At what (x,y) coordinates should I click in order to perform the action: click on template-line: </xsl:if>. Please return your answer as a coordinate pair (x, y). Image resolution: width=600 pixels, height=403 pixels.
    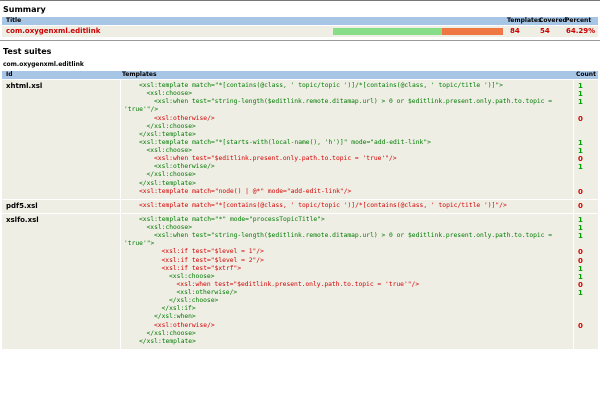
    Looking at the image, I should click on (178, 309).